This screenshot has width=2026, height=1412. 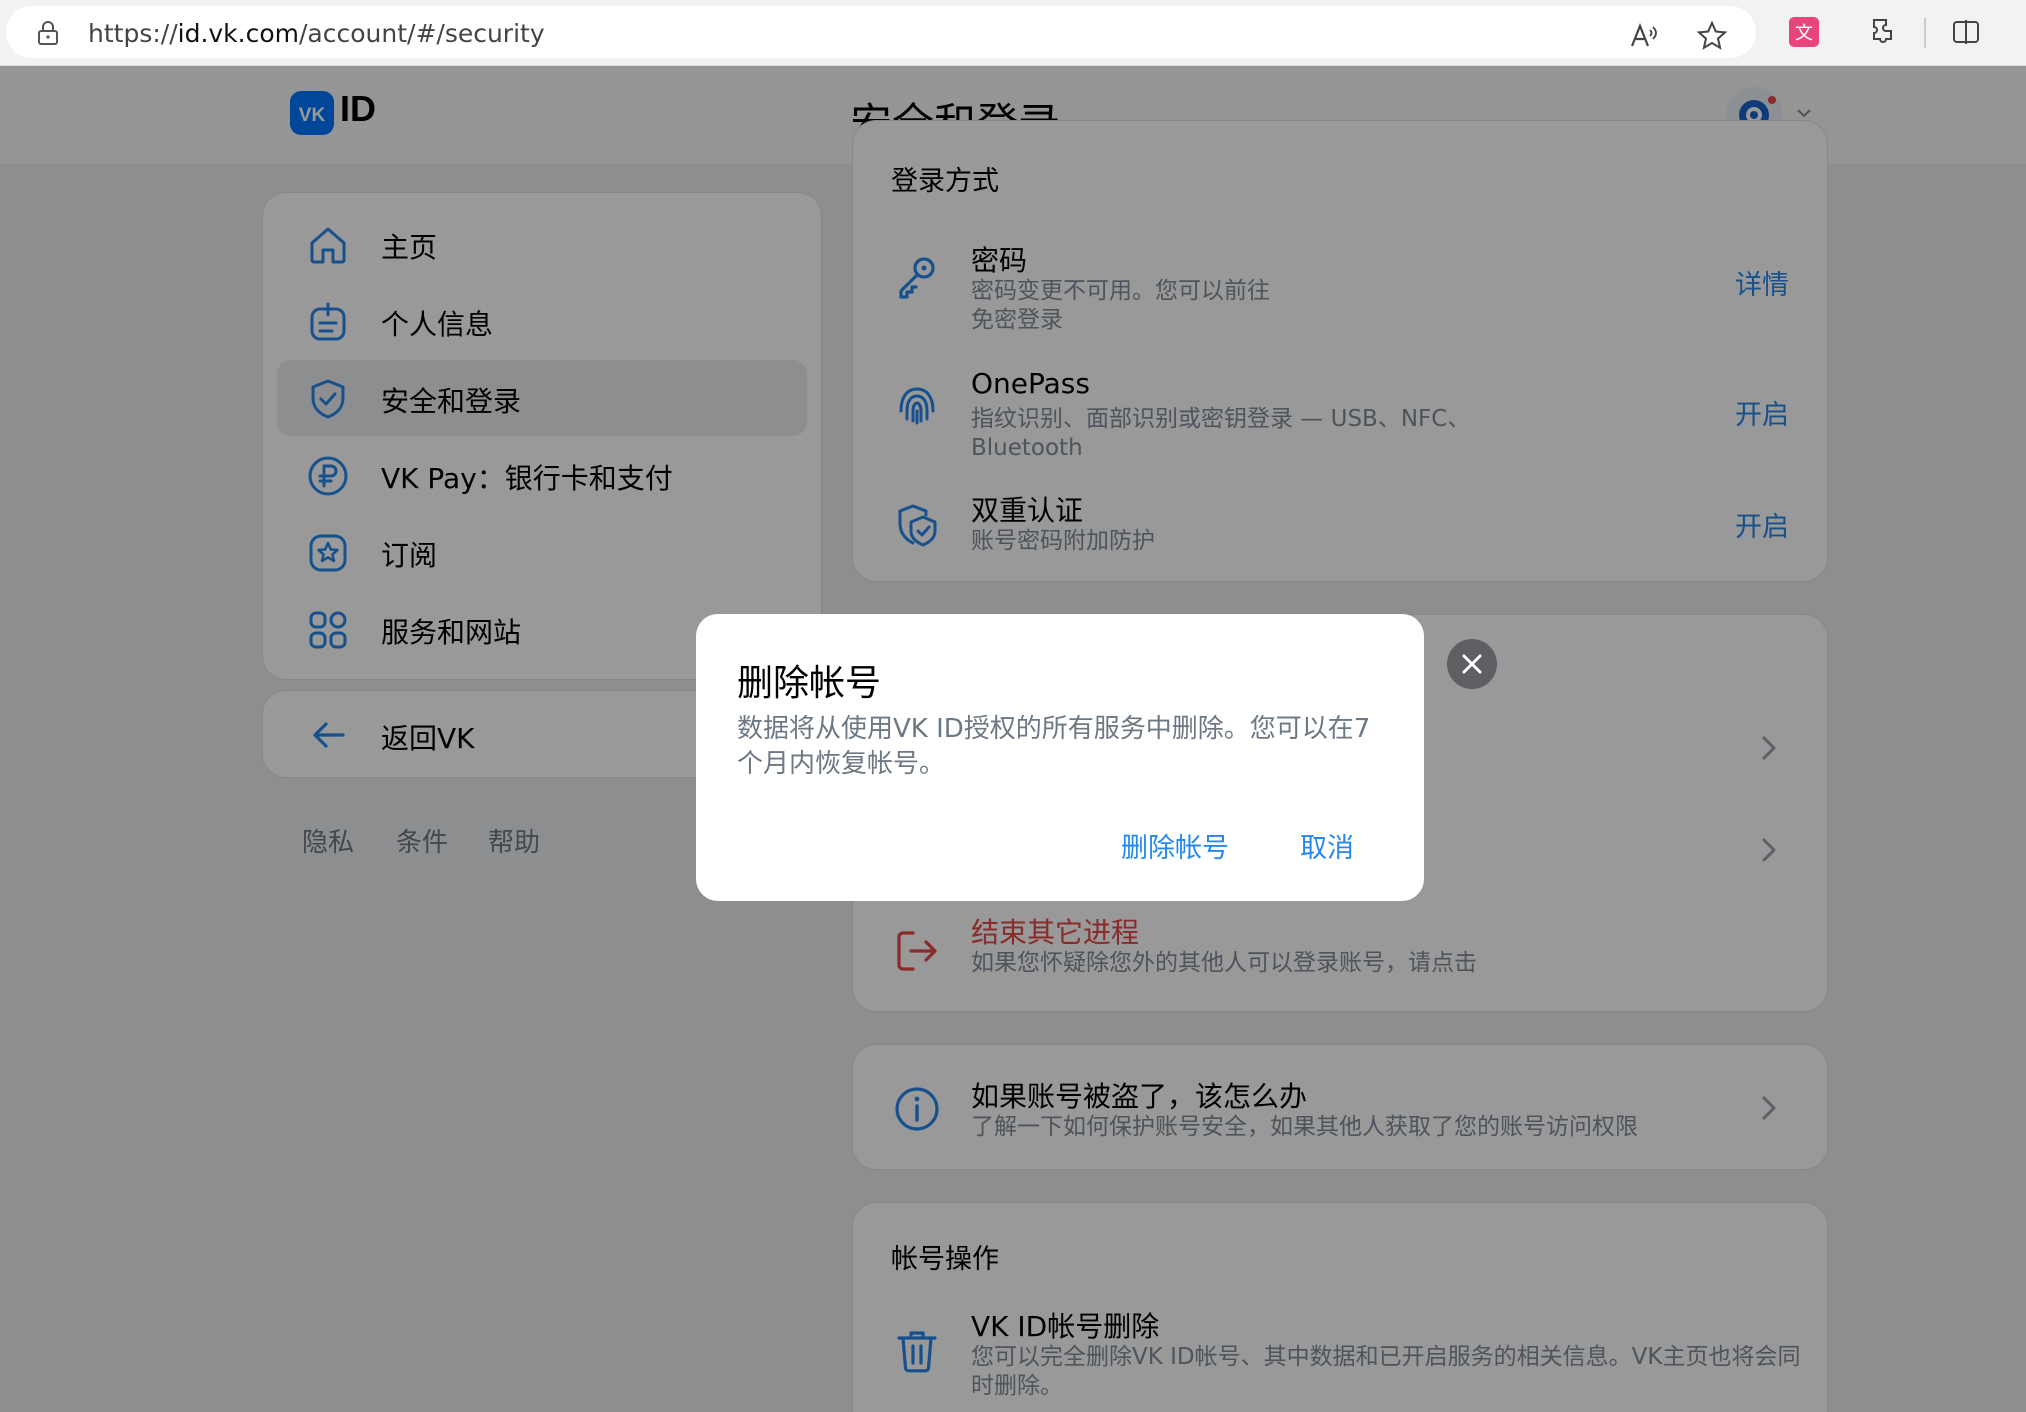 I want to click on confirm-delete-button: 删除帐号, so click(x=1175, y=845).